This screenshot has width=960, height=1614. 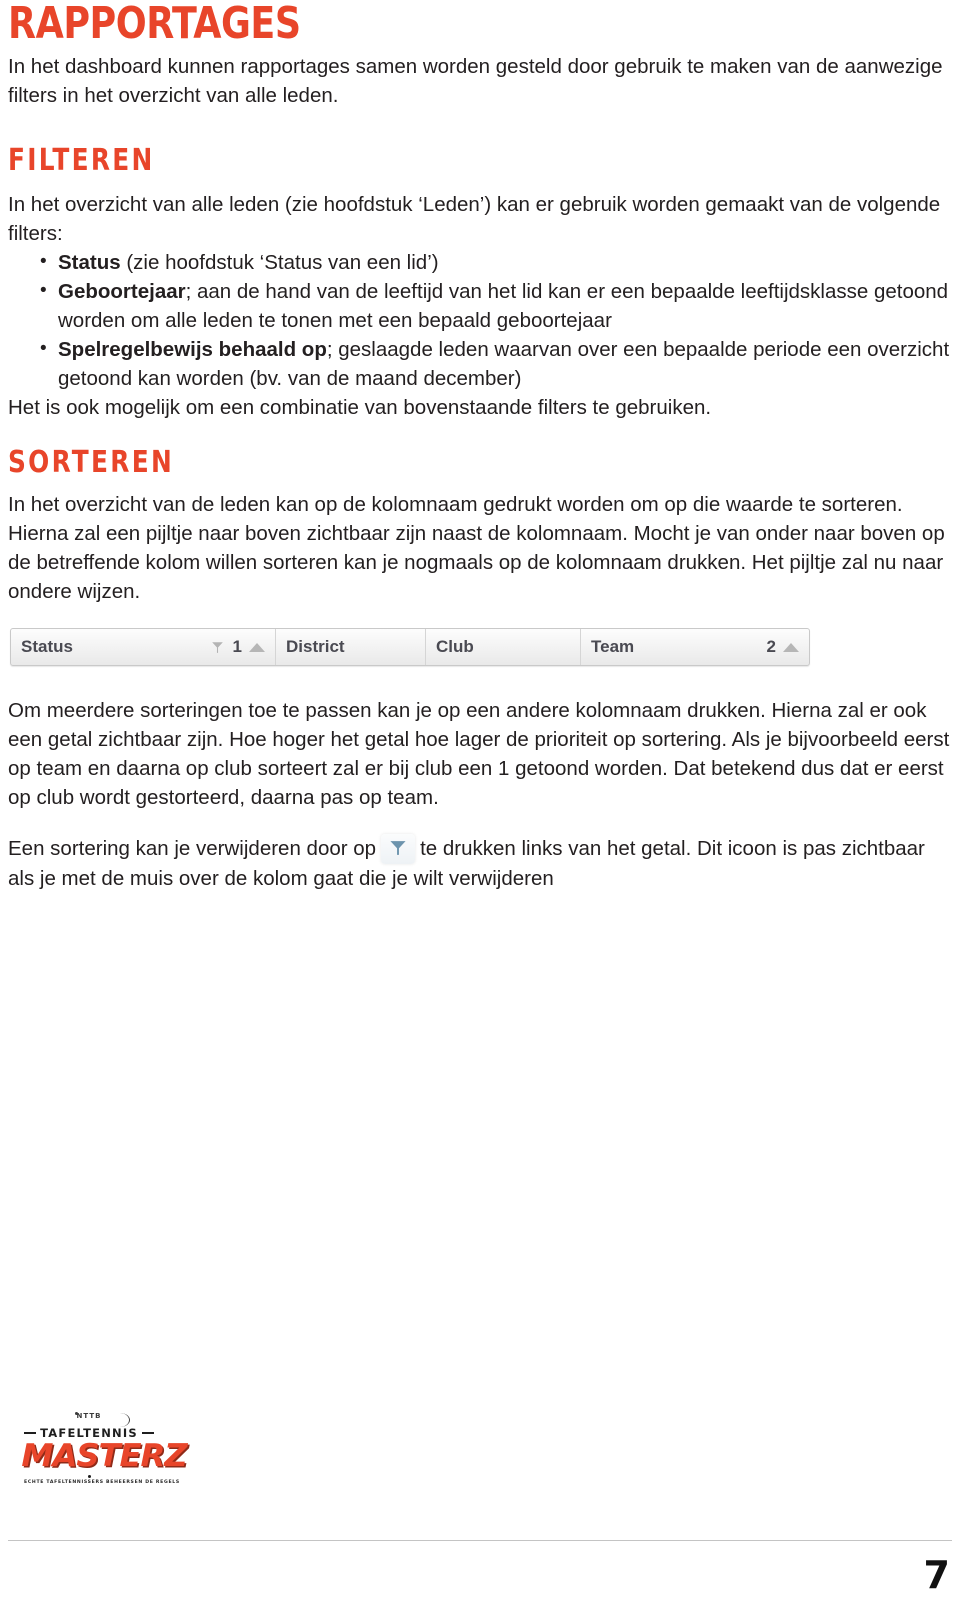 I want to click on table-column-header-club: Club, so click(x=503, y=647).